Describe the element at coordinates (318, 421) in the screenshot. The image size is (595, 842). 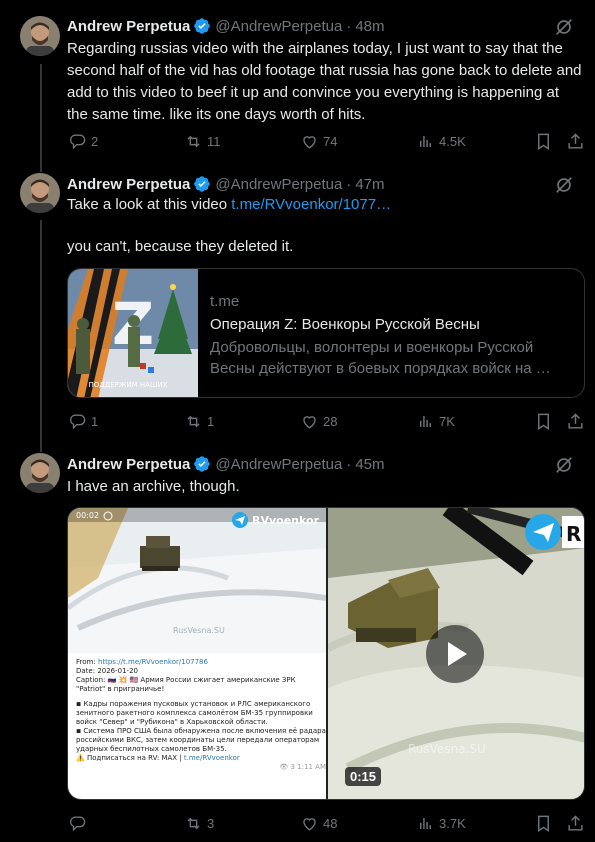
I see `like-button: 28` at that location.